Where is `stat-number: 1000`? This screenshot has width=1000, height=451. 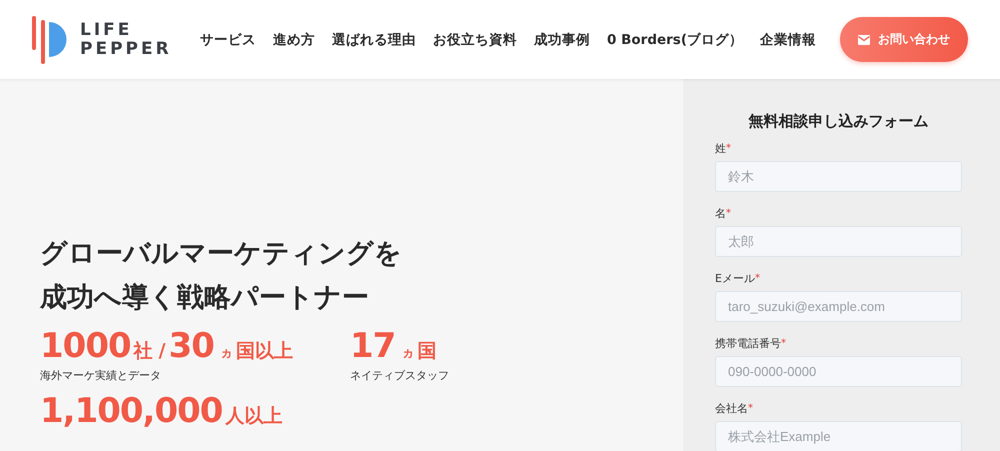
stat-number: 1000 is located at coordinates (85, 346).